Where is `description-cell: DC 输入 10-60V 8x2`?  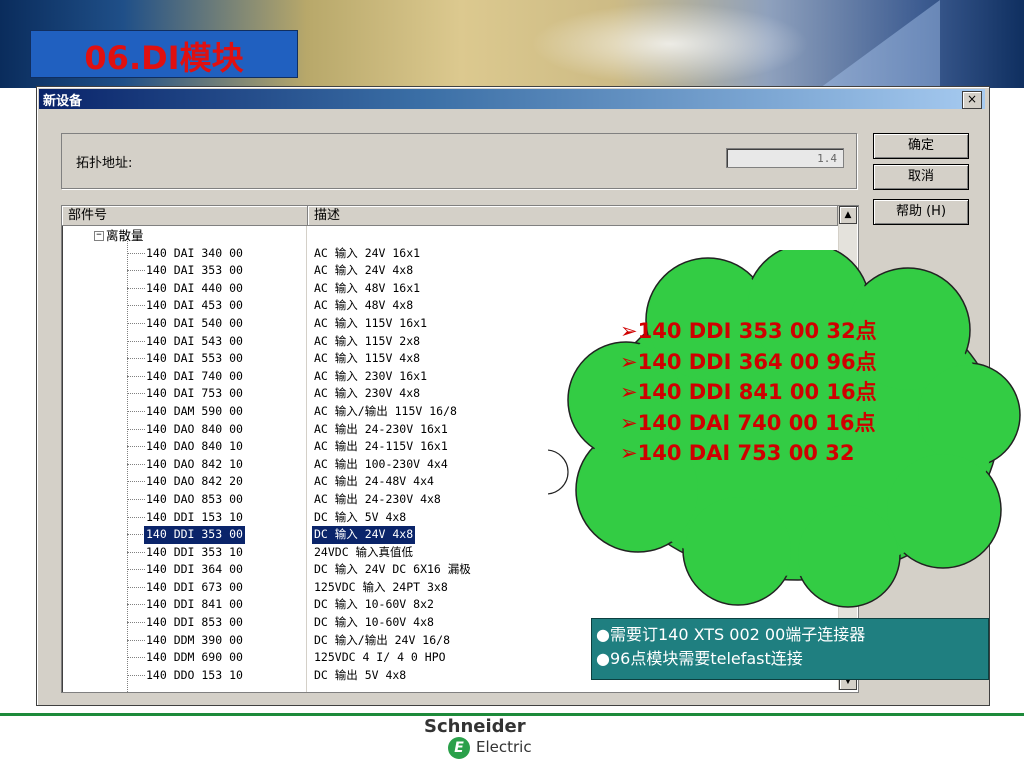
description-cell: DC 输入 10-60V 8x2 is located at coordinates (374, 604).